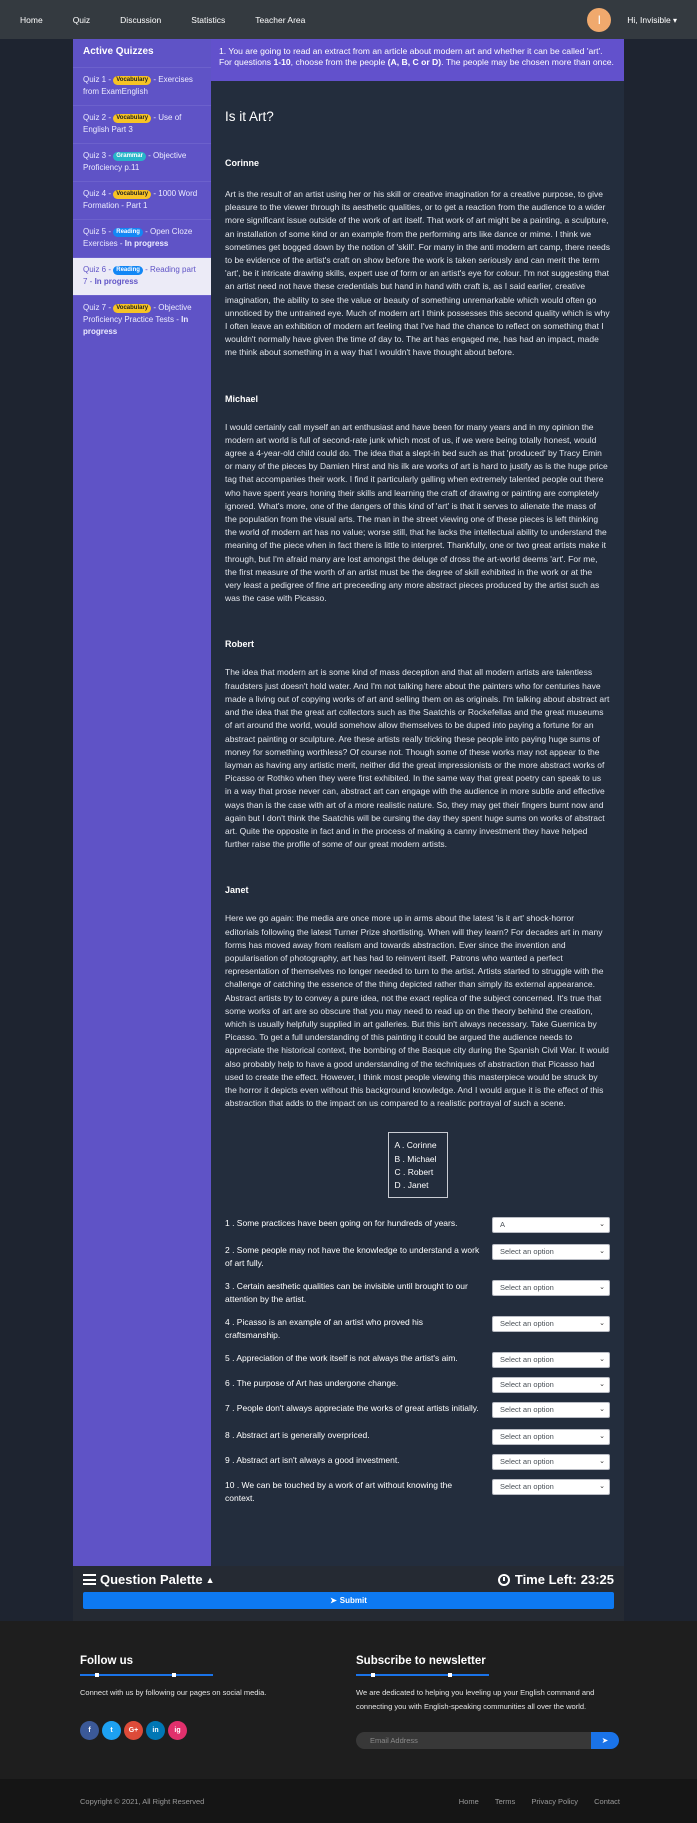 The image size is (697, 1823). I want to click on avatar: I, so click(599, 19).